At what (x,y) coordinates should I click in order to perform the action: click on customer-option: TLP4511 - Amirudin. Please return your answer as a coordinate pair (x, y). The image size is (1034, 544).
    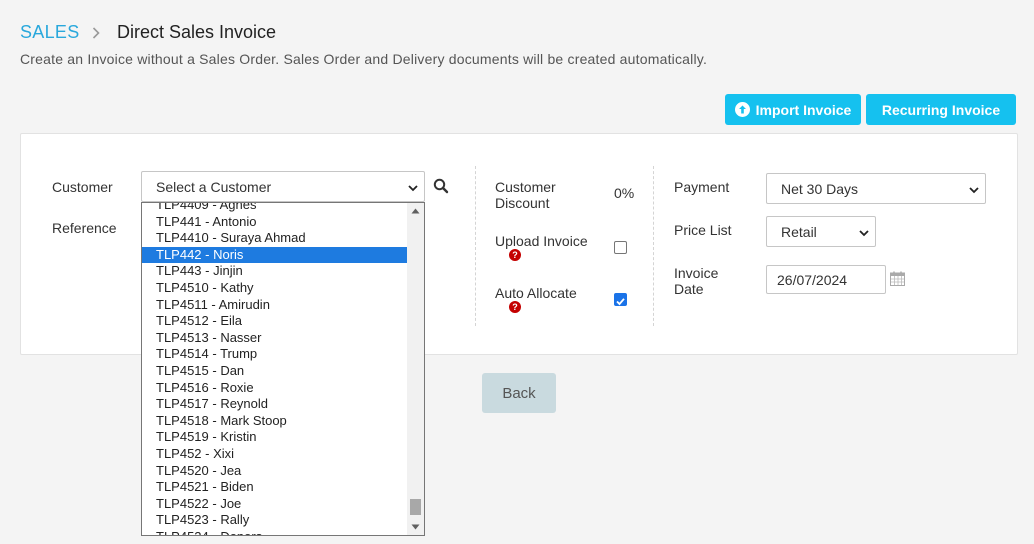
    Looking at the image, I should click on (275, 305).